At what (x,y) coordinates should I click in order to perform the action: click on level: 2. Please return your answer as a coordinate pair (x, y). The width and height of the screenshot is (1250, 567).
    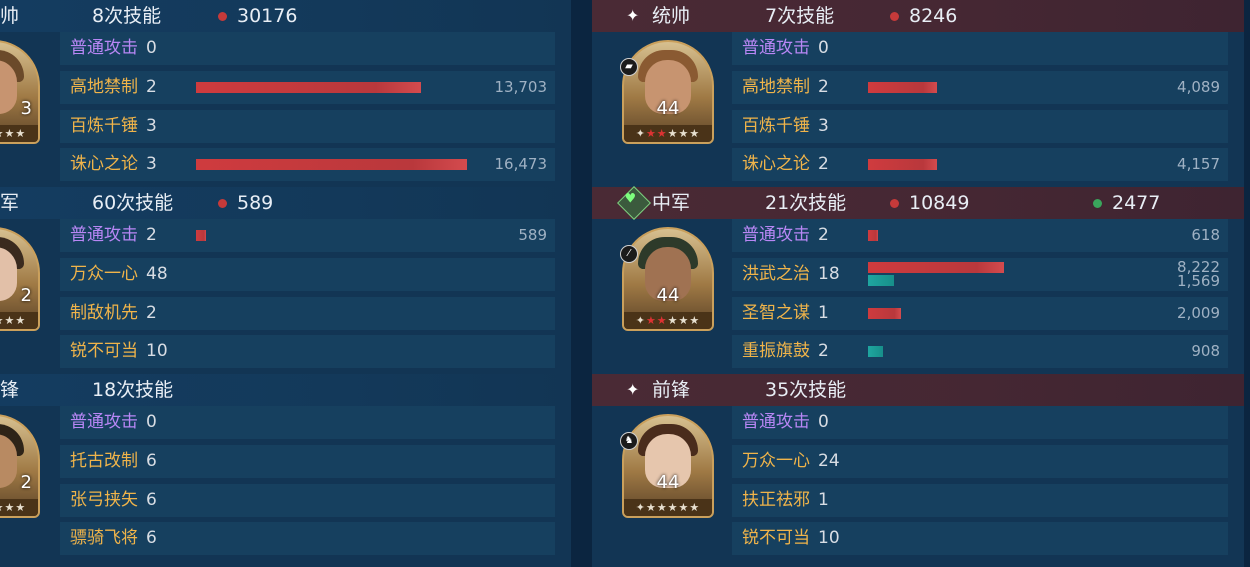
    Looking at the image, I should click on (26, 482).